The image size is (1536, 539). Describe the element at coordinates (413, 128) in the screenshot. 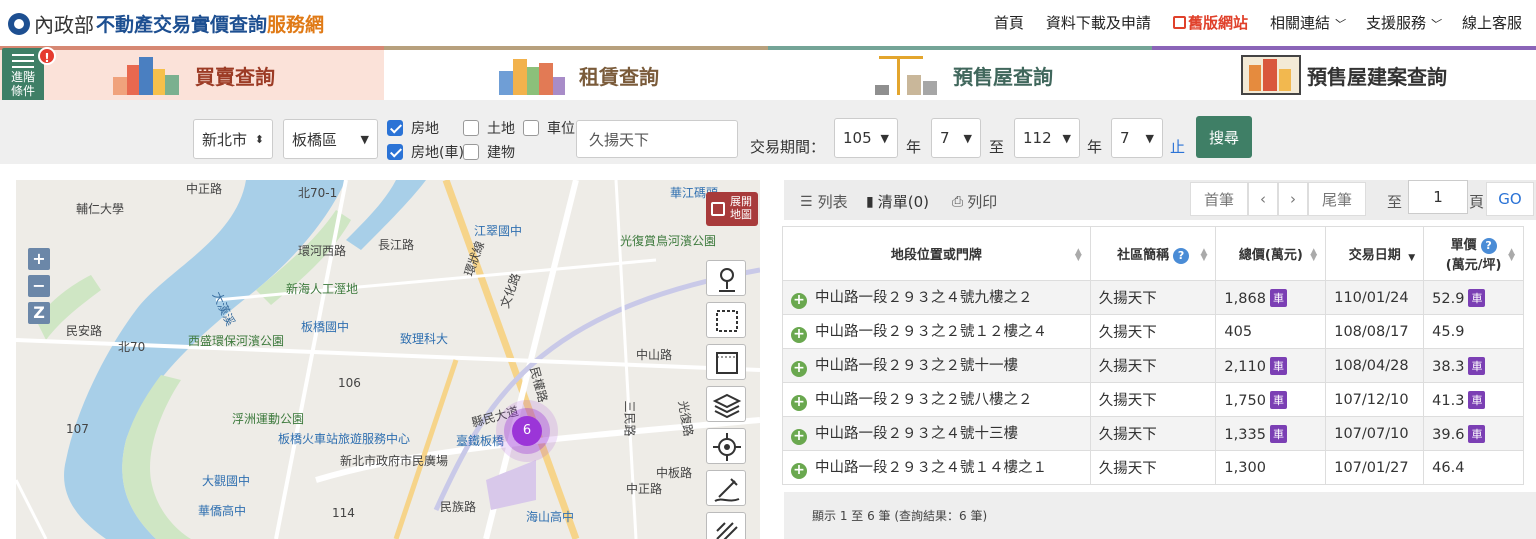

I see `type-house-checkbox: 房地` at that location.